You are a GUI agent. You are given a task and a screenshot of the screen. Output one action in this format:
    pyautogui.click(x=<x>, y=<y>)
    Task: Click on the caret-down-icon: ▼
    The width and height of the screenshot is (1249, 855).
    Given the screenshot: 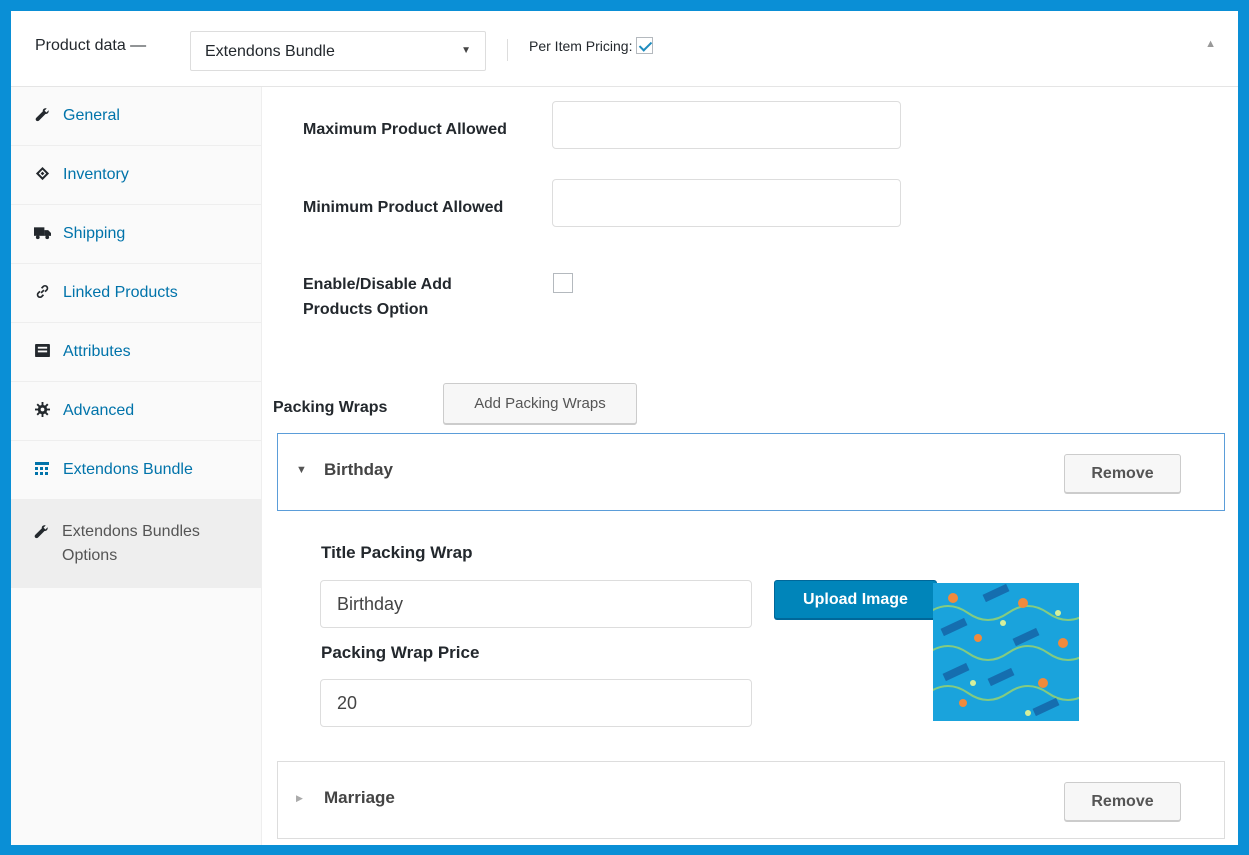 What is the action you would take?
    pyautogui.click(x=301, y=470)
    